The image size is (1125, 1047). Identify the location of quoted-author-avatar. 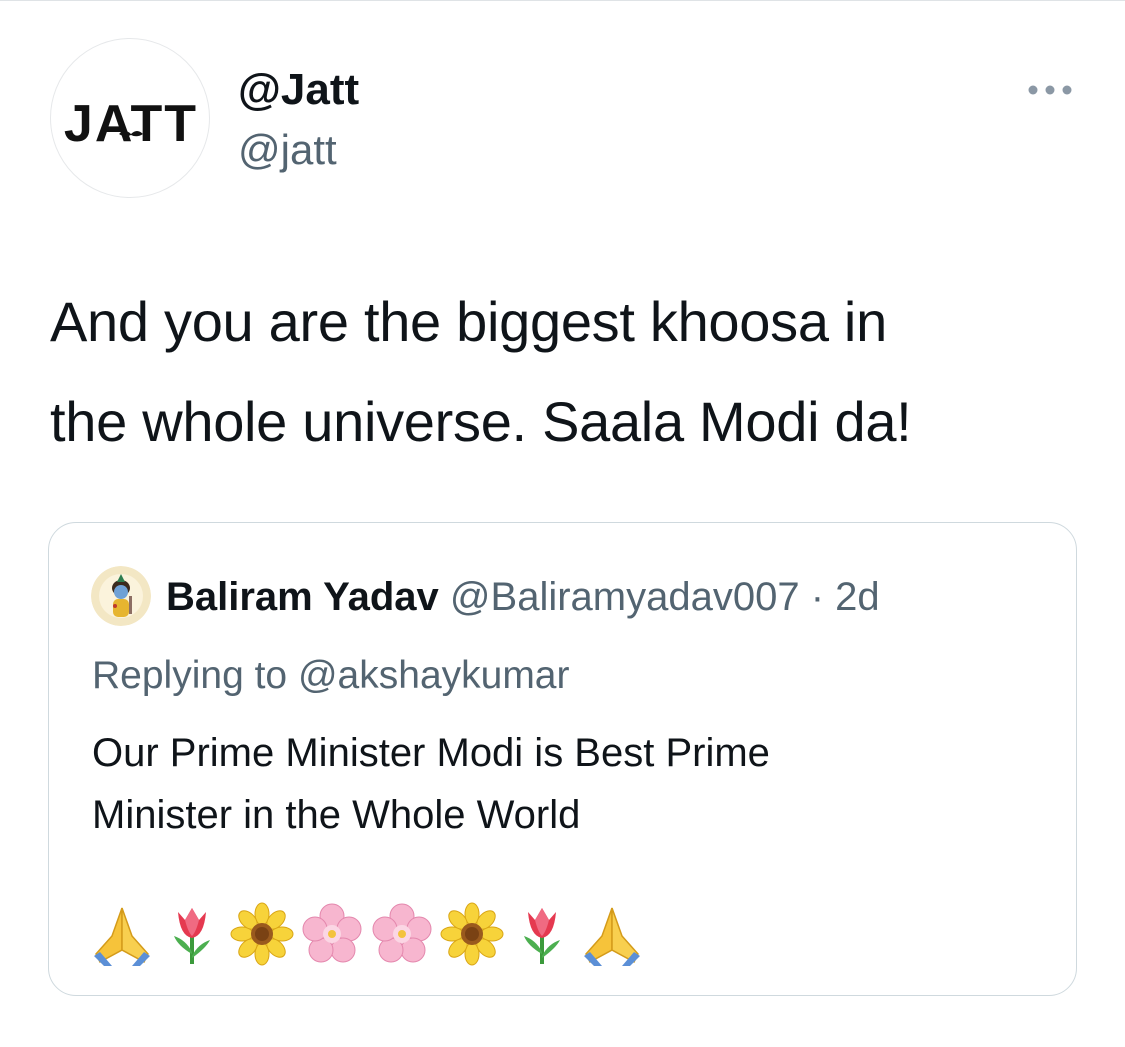
(121, 596).